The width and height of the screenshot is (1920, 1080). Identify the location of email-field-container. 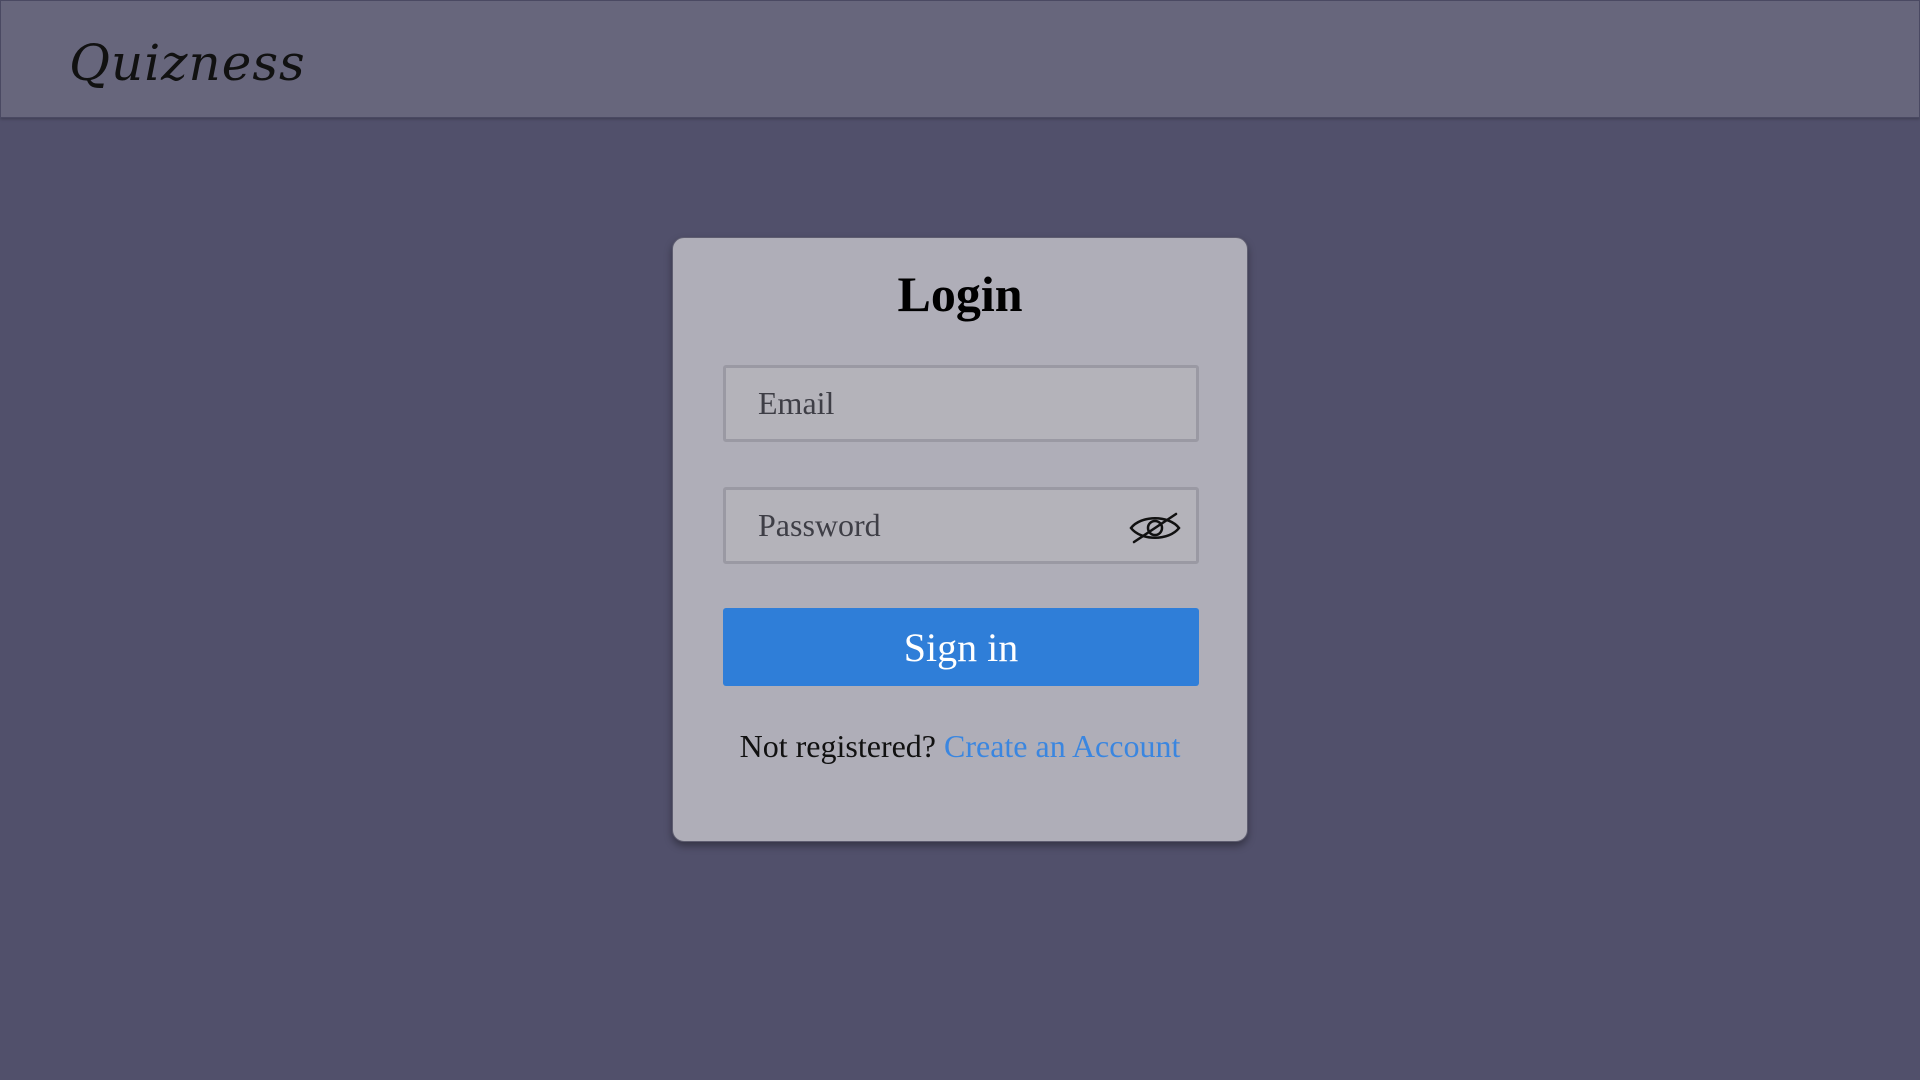
(961, 403).